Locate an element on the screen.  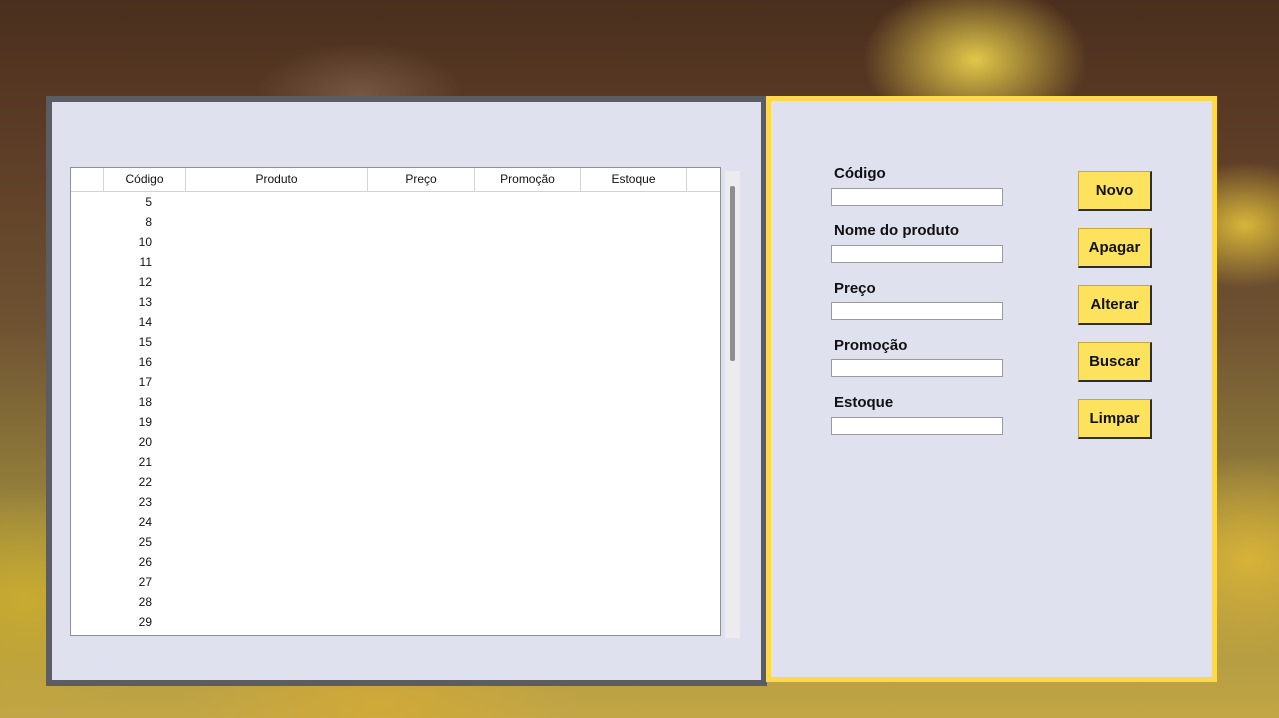
column-header-produto: Produto is located at coordinates (277, 179).